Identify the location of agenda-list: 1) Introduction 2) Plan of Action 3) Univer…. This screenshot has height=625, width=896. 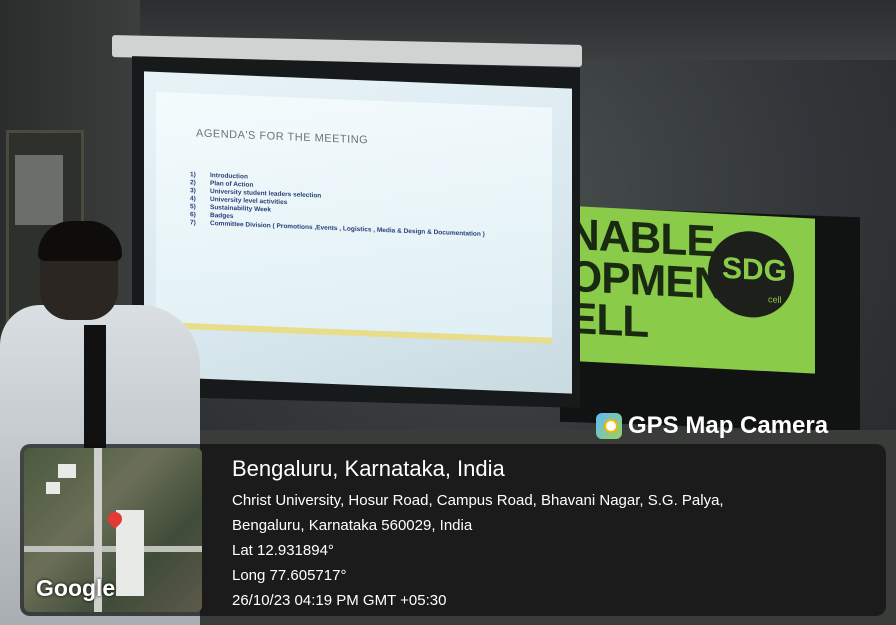
(337, 205).